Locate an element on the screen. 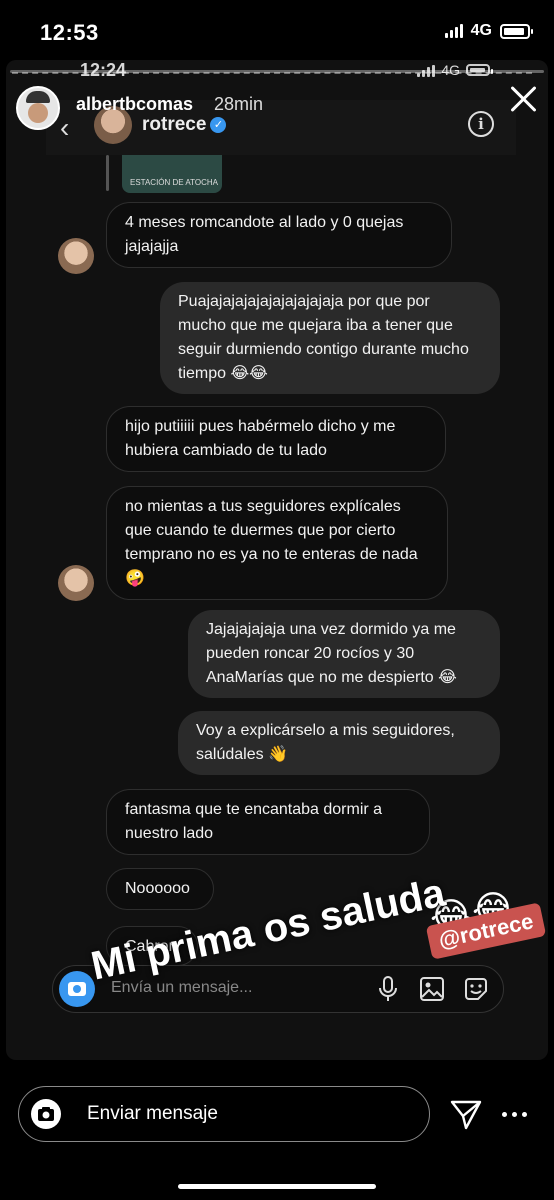 This screenshot has width=554, height=1200. shared-post-label: ESTACIÓN DE ATOCHA is located at coordinates (174, 182).